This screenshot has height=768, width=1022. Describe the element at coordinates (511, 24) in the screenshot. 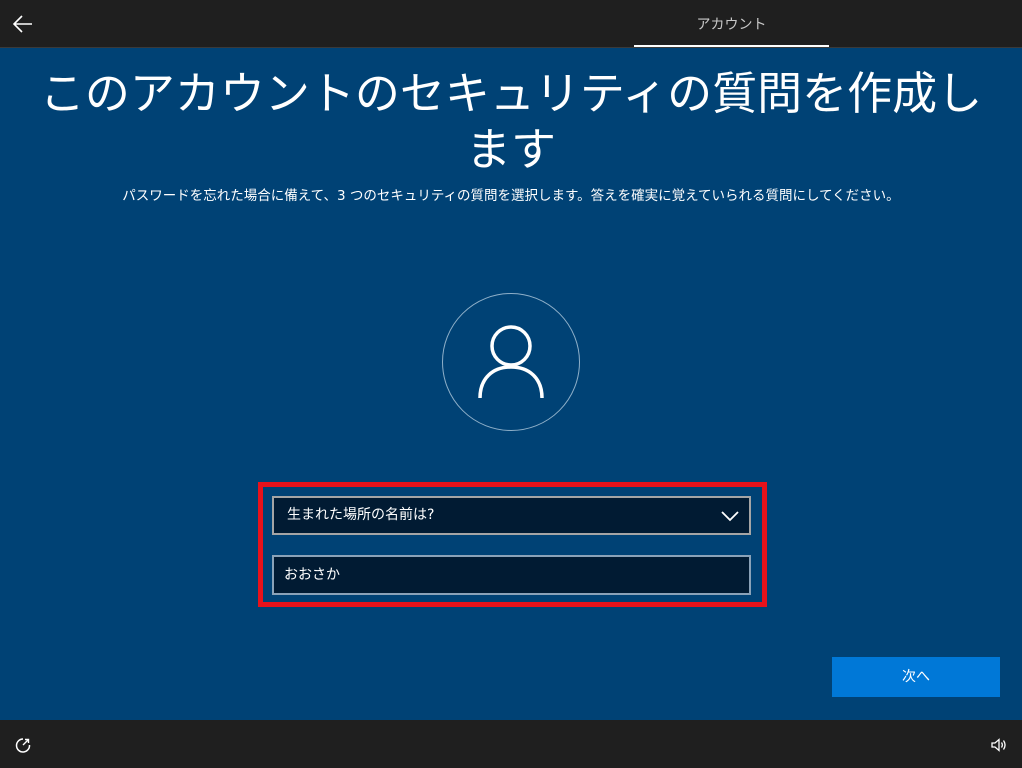

I see `top-bar: アカウント` at that location.